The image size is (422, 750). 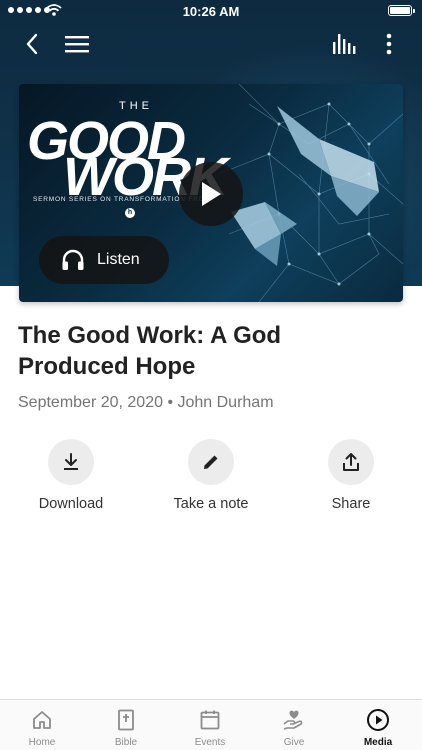 I want to click on play-button, so click(x=211, y=194).